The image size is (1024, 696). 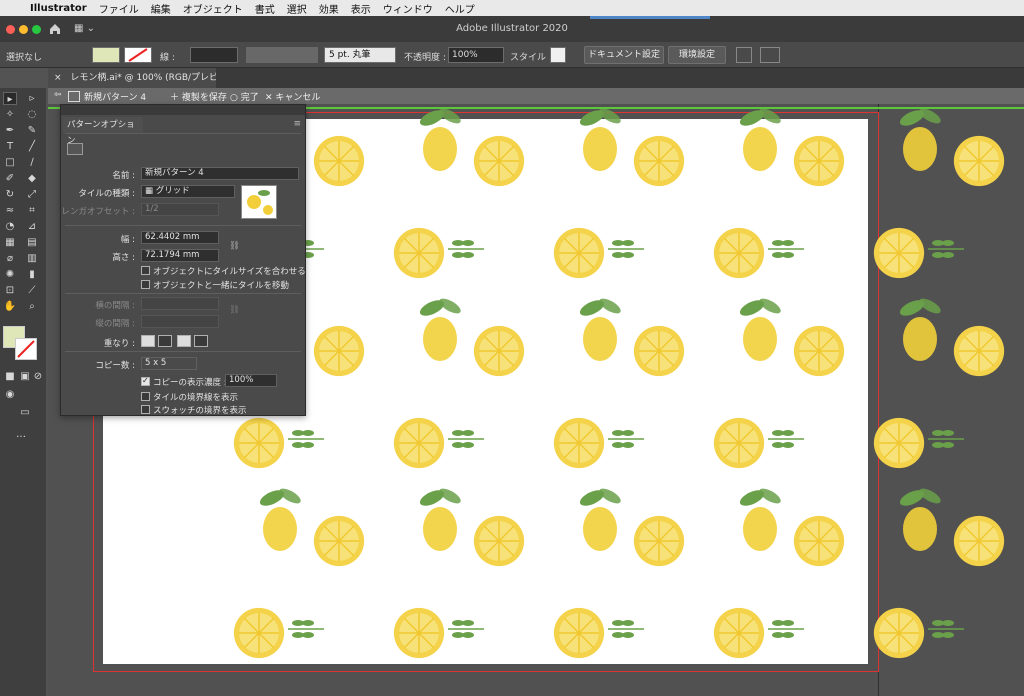 I want to click on variable-width-profile, so click(x=282, y=55).